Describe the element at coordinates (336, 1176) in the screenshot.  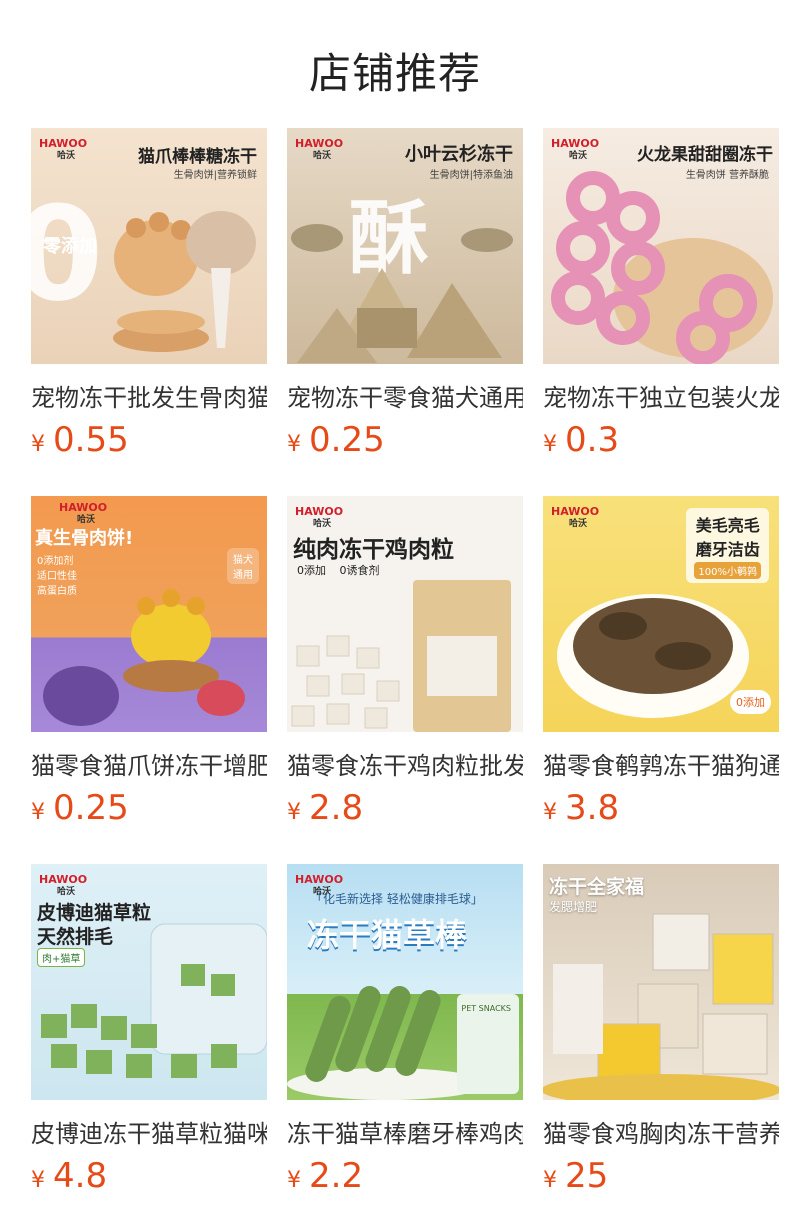
I see `price-value: 2.2` at that location.